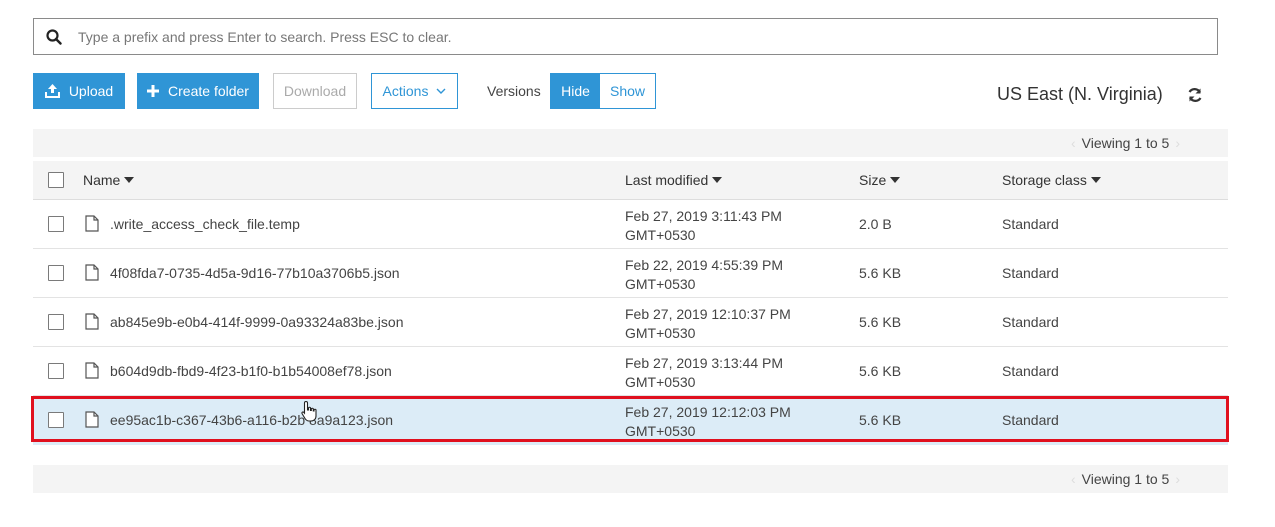  I want to click on versions-toggle: Hide Show, so click(603, 91).